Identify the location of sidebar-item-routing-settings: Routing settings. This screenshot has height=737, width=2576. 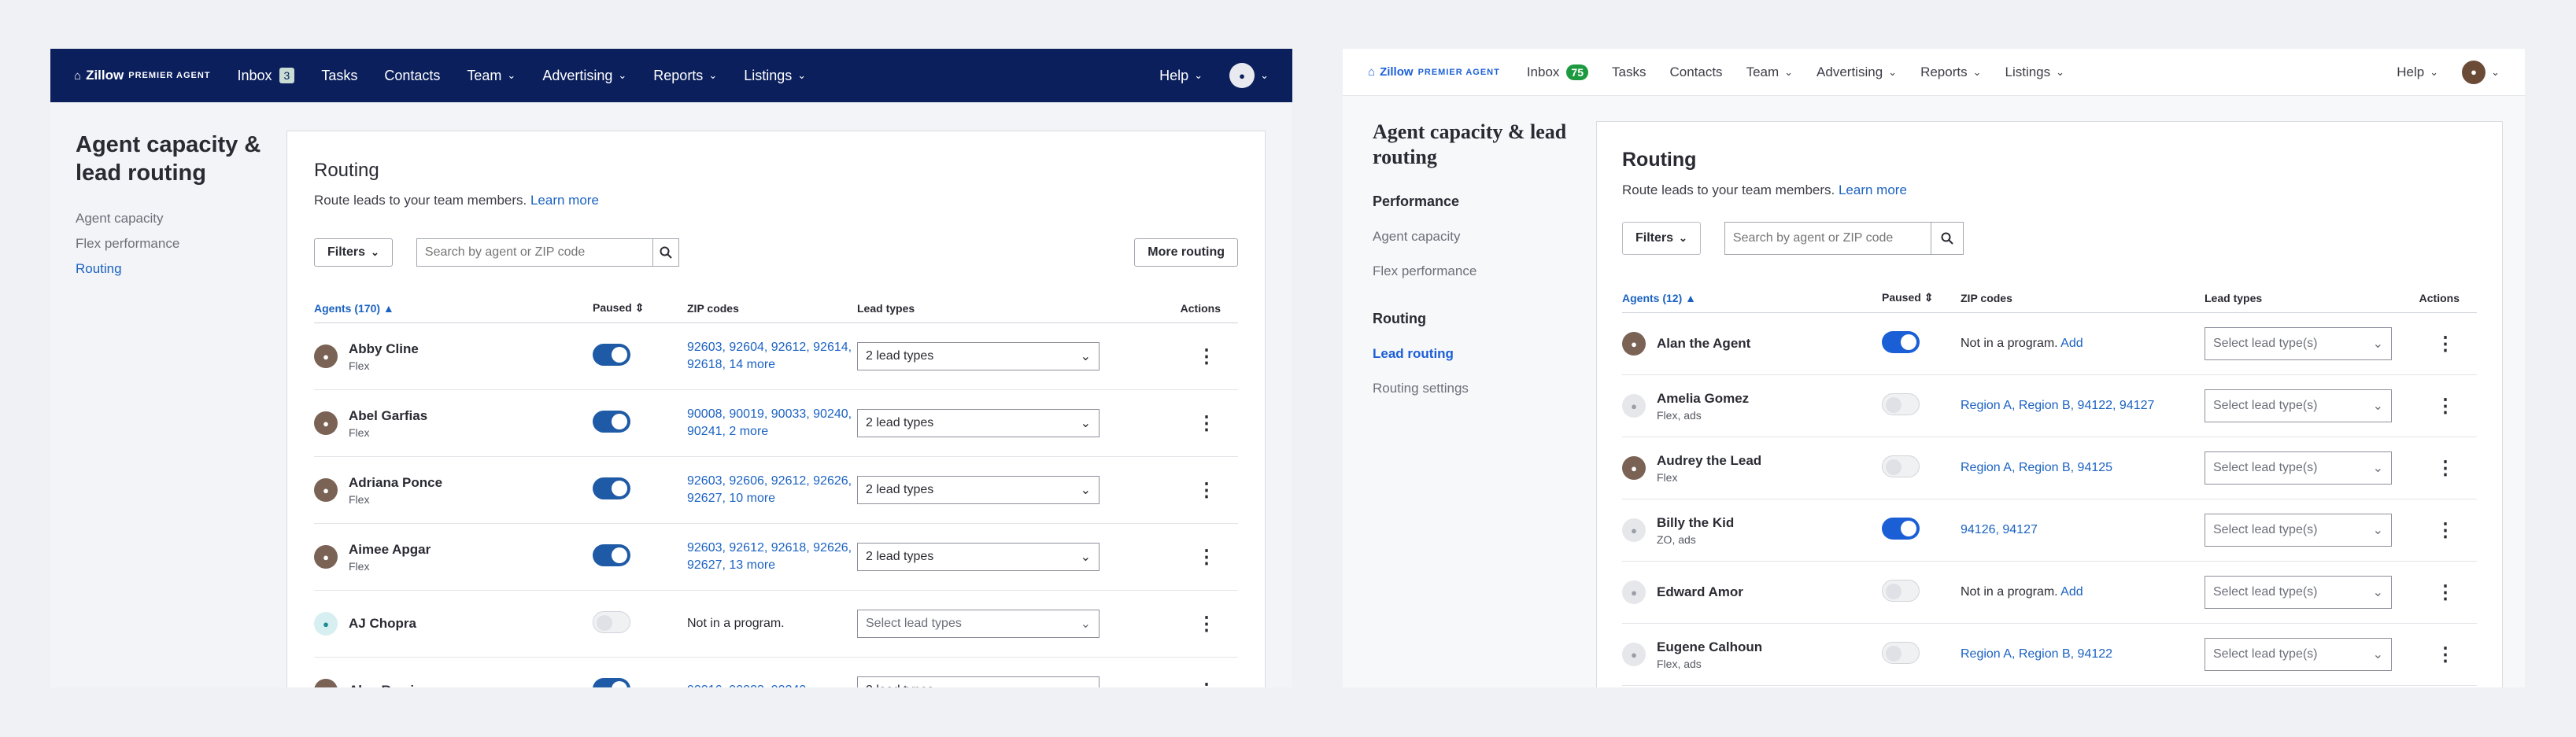
(1471, 389).